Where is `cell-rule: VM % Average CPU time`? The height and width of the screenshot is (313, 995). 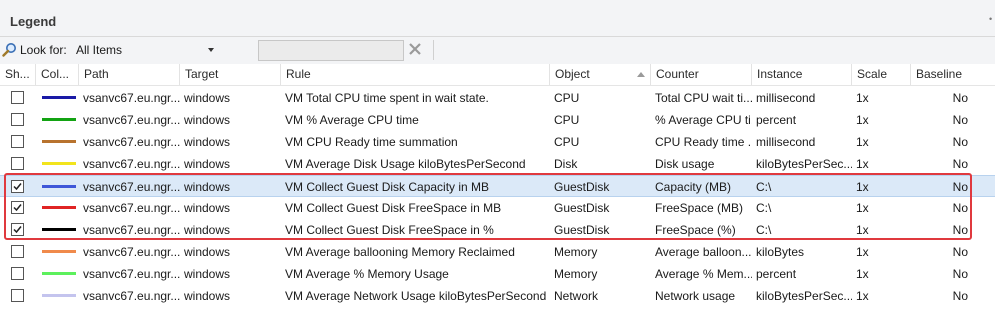
cell-rule: VM % Average CPU time is located at coordinates (352, 120).